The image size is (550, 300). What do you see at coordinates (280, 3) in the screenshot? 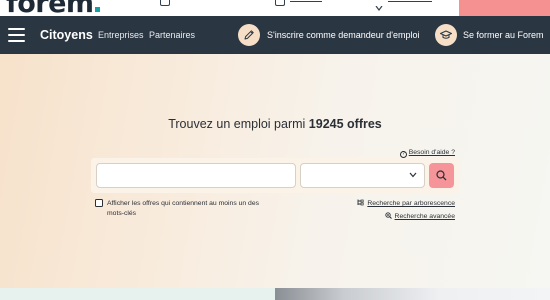
I see `calendar-icon` at bounding box center [280, 3].